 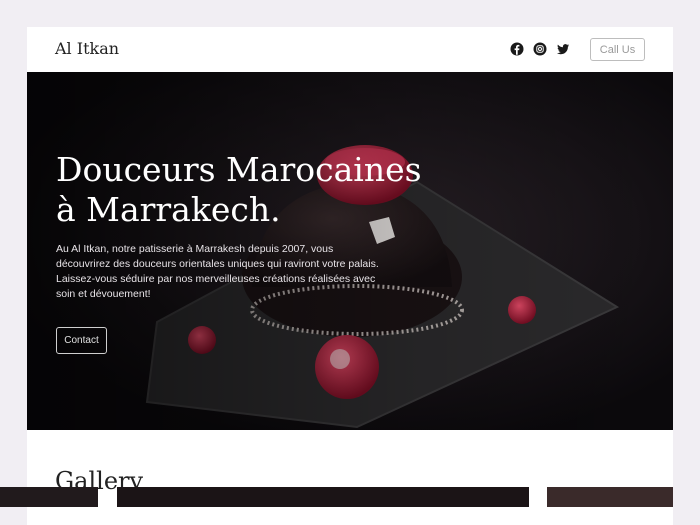 What do you see at coordinates (540, 49) in the screenshot?
I see `instagram-icon` at bounding box center [540, 49].